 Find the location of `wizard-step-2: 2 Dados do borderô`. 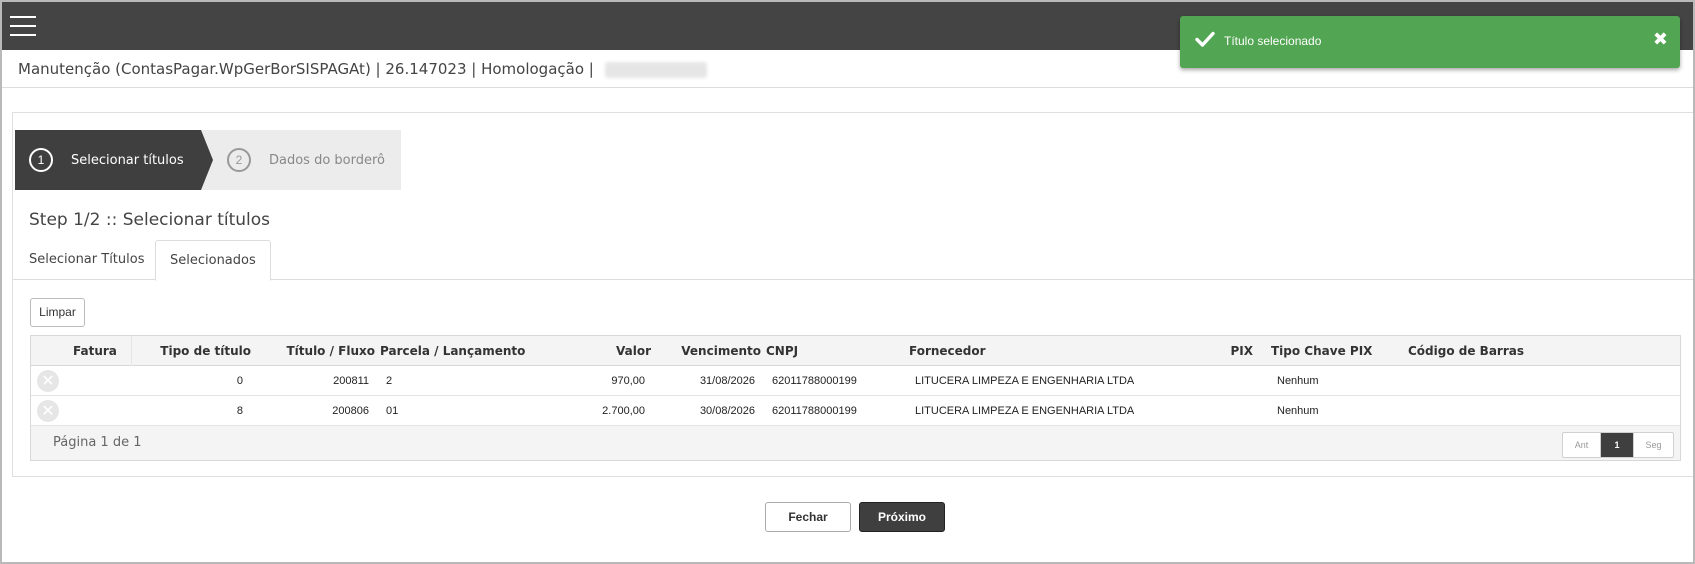

wizard-step-2: 2 Dados do borderô is located at coordinates (301, 160).